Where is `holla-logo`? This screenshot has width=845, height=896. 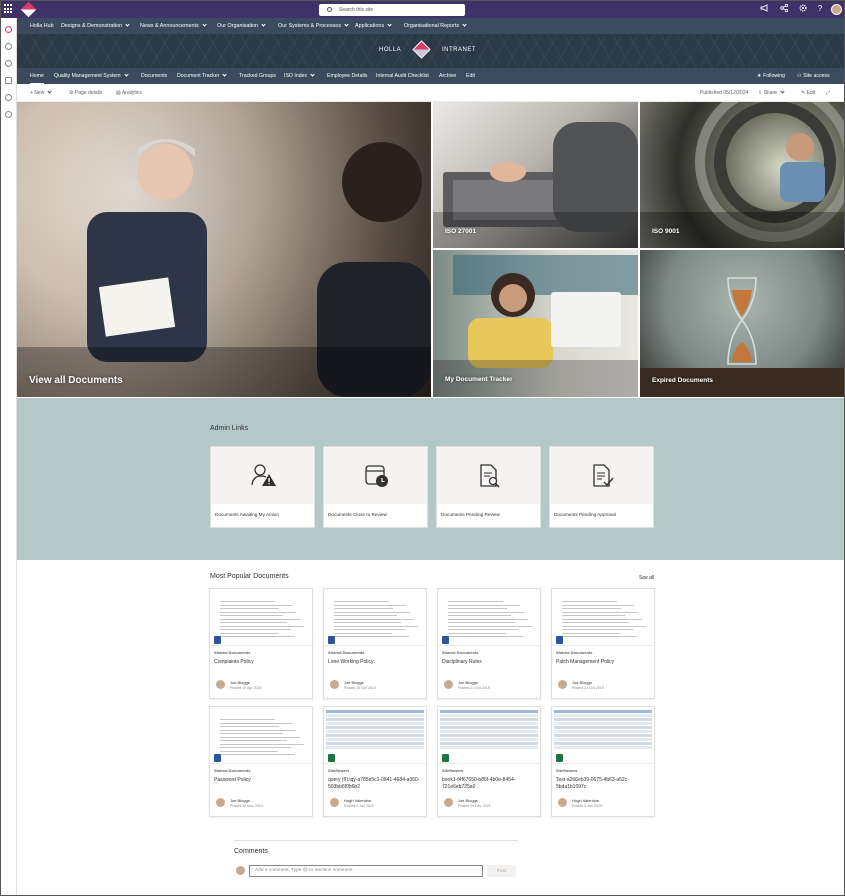
holla-logo is located at coordinates (28, 9).